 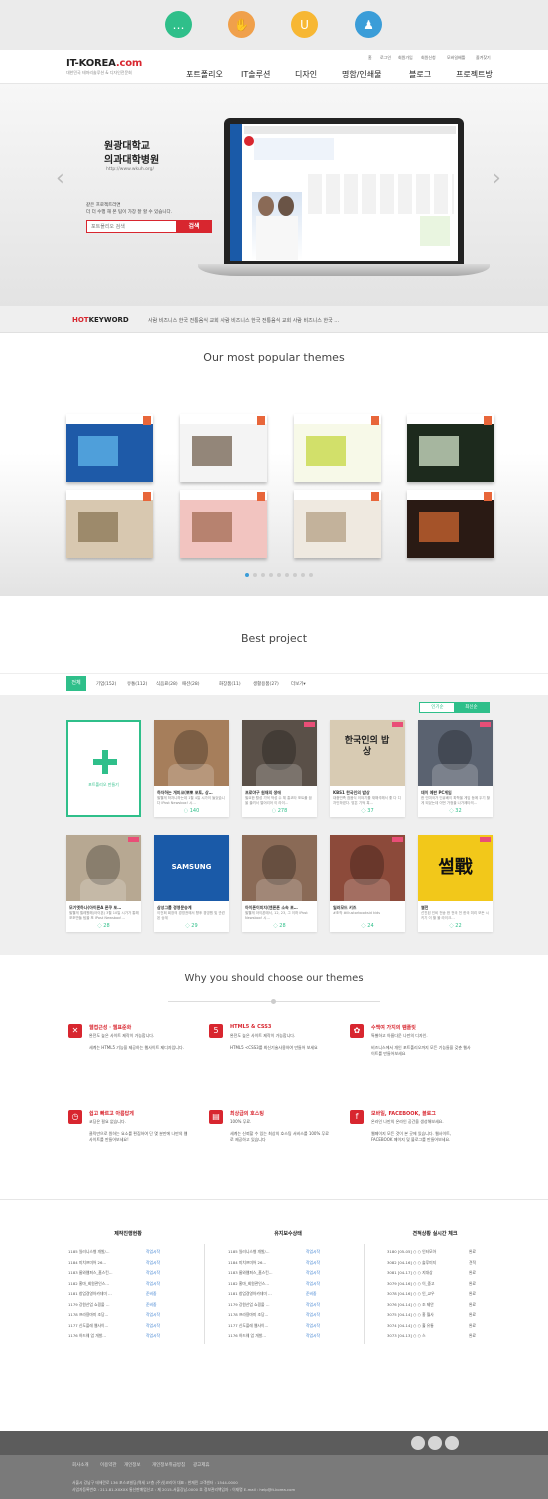 What do you see at coordinates (201, 1465) in the screenshot?
I see `footer-nav-link: 광고제휴` at bounding box center [201, 1465].